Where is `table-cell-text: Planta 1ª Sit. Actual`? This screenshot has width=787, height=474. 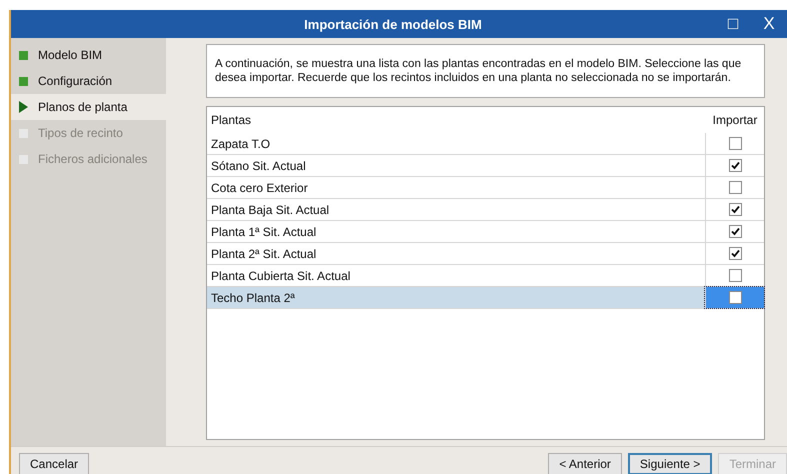
table-cell-text: Planta 1ª Sit. Actual is located at coordinates (264, 231).